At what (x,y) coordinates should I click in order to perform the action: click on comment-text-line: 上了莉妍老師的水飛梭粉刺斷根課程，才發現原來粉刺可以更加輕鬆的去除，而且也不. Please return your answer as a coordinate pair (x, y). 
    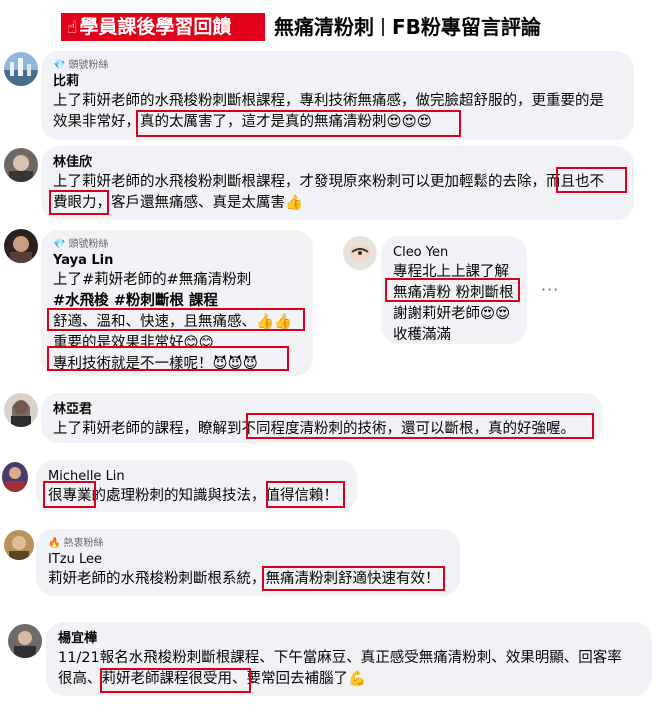
    Looking at the image, I should click on (328, 182).